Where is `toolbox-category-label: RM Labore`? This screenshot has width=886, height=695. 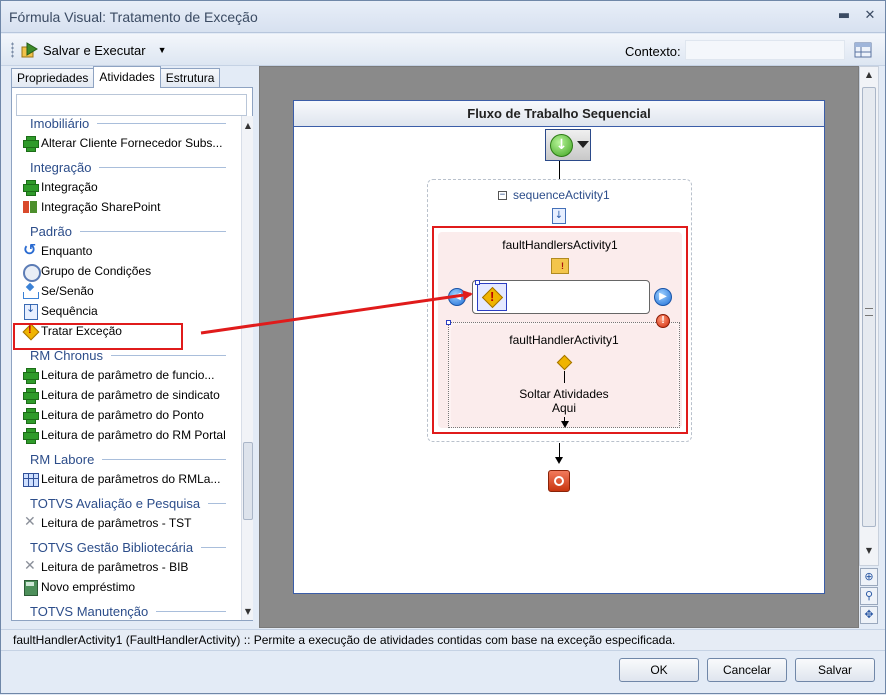
toolbox-category-label: RM Labore is located at coordinates (62, 459).